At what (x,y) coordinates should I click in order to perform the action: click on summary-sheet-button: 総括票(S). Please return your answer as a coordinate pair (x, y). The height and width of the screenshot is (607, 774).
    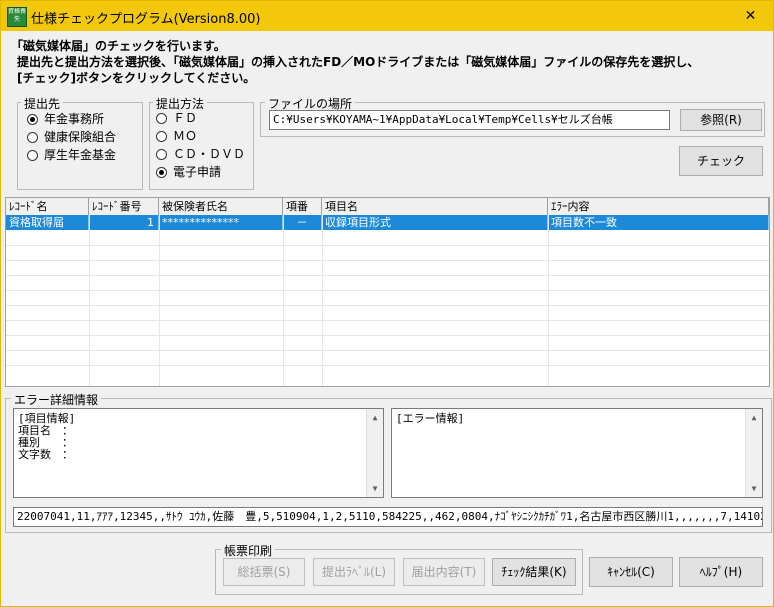
    Looking at the image, I should click on (264, 572).